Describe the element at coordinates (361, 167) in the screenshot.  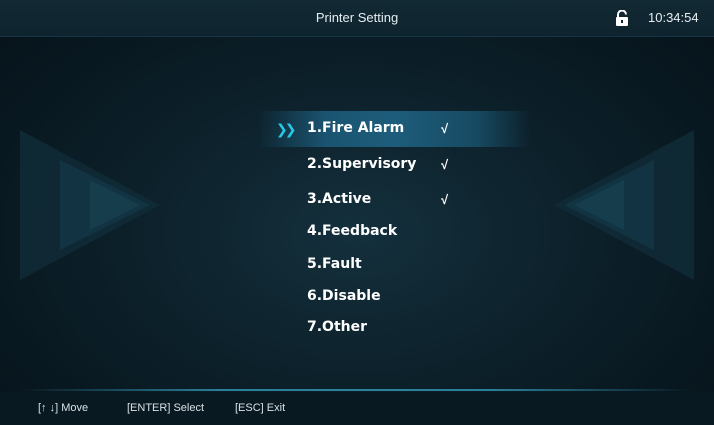
I see `menu-item-supervisory: 2.Supervisory` at that location.